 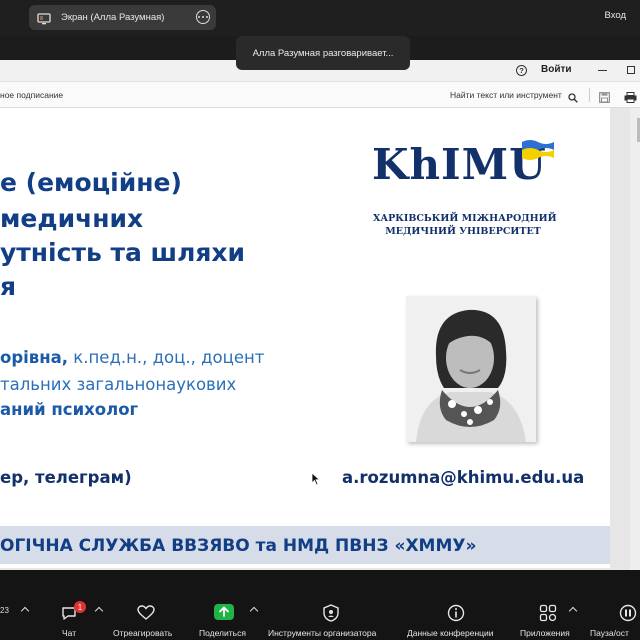 What do you see at coordinates (521, 70) in the screenshot?
I see `help-icon: ?` at bounding box center [521, 70].